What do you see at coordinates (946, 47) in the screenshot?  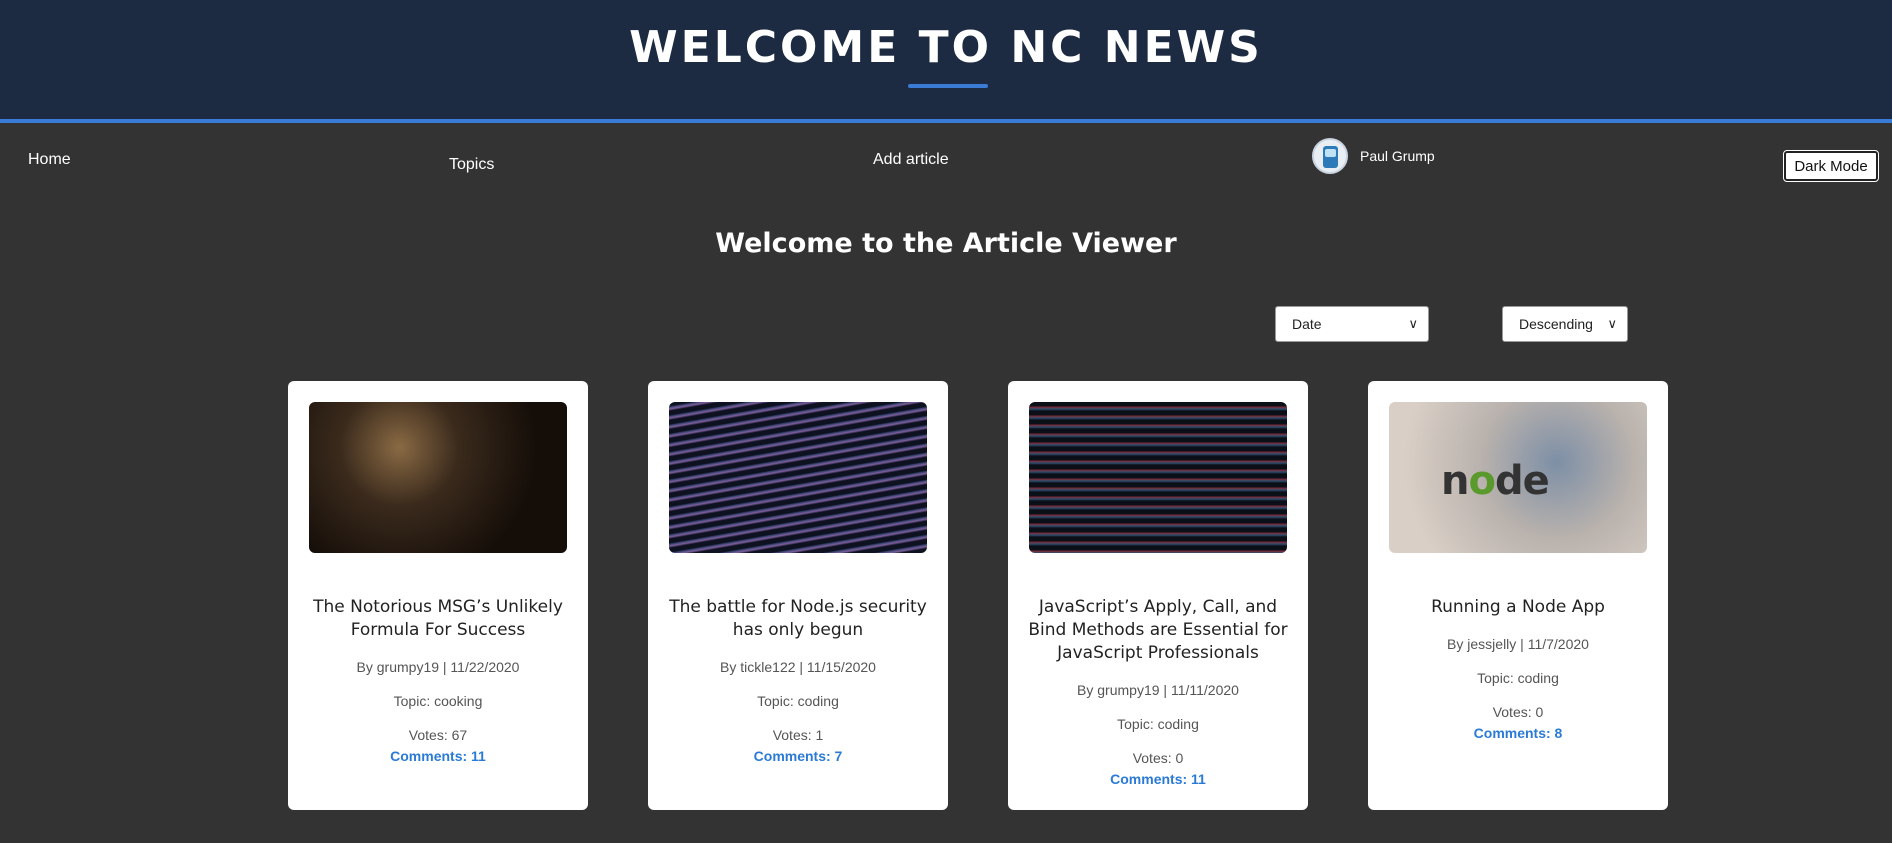 I see `site-title: WELCOME TO NC NEWS` at bounding box center [946, 47].